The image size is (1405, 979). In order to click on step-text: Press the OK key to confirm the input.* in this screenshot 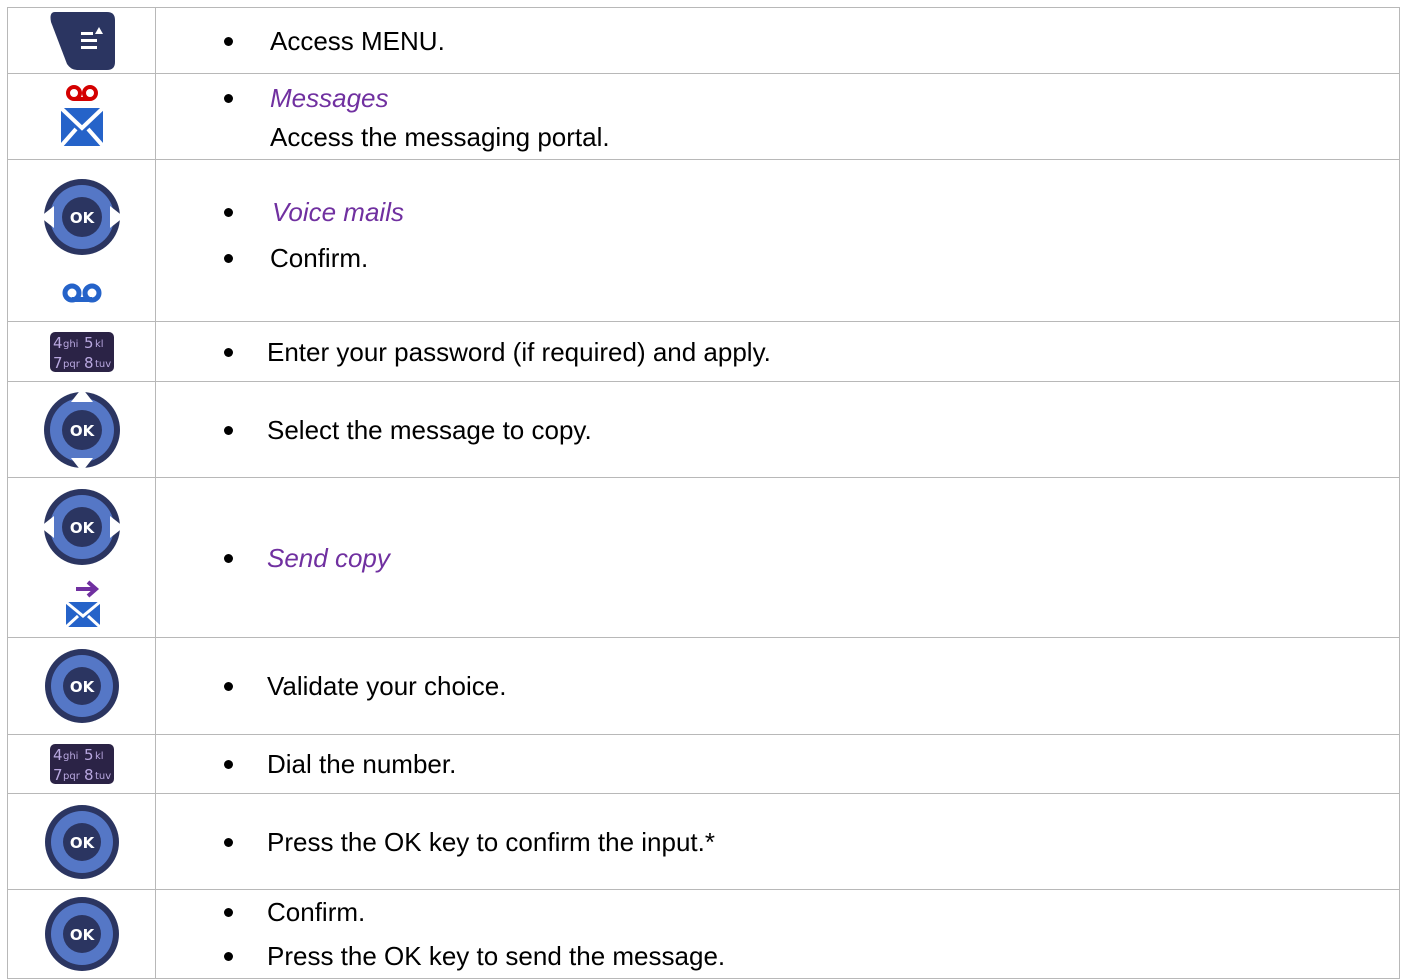, I will do `click(777, 842)`.